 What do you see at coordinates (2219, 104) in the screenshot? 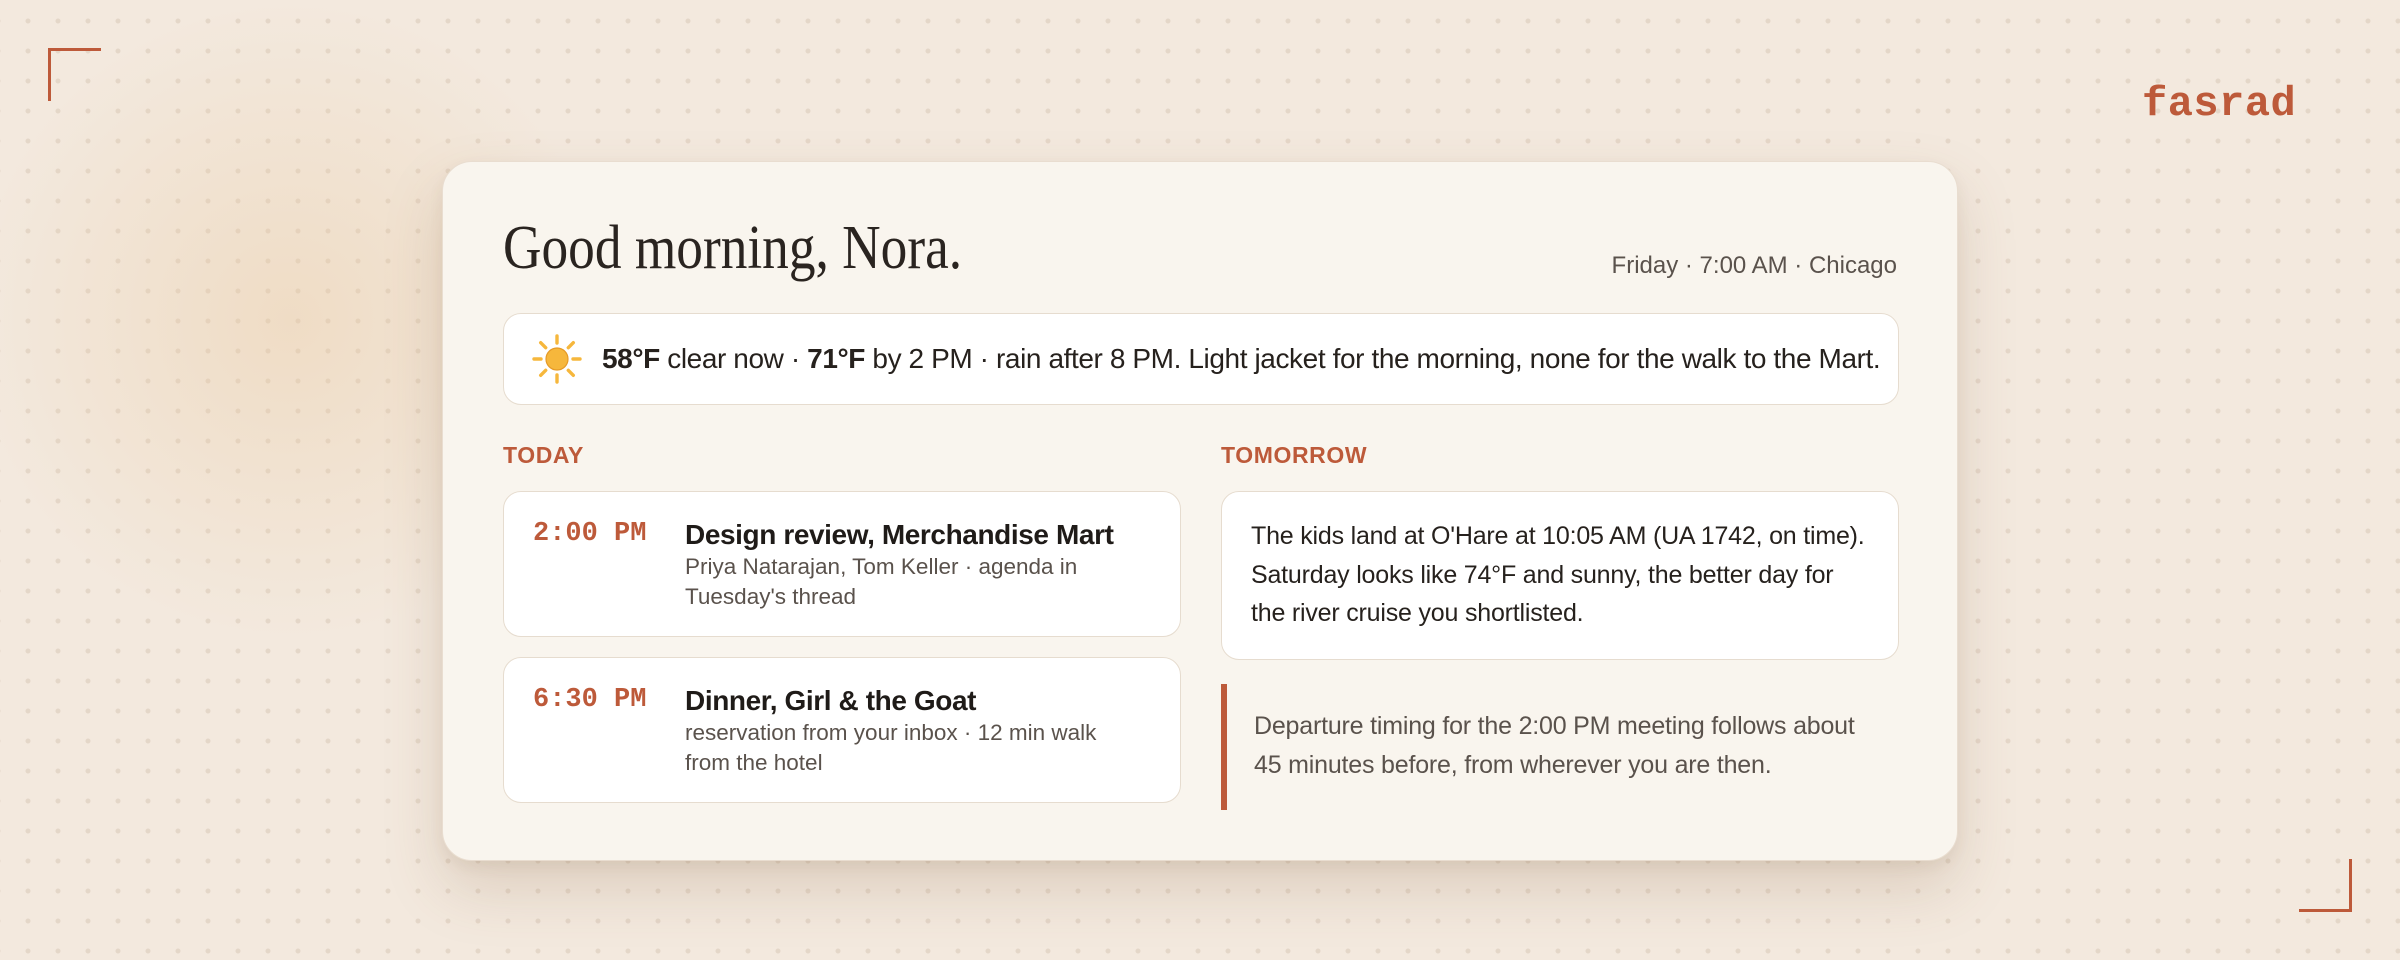
I see `brand-logo: fasrad` at bounding box center [2219, 104].